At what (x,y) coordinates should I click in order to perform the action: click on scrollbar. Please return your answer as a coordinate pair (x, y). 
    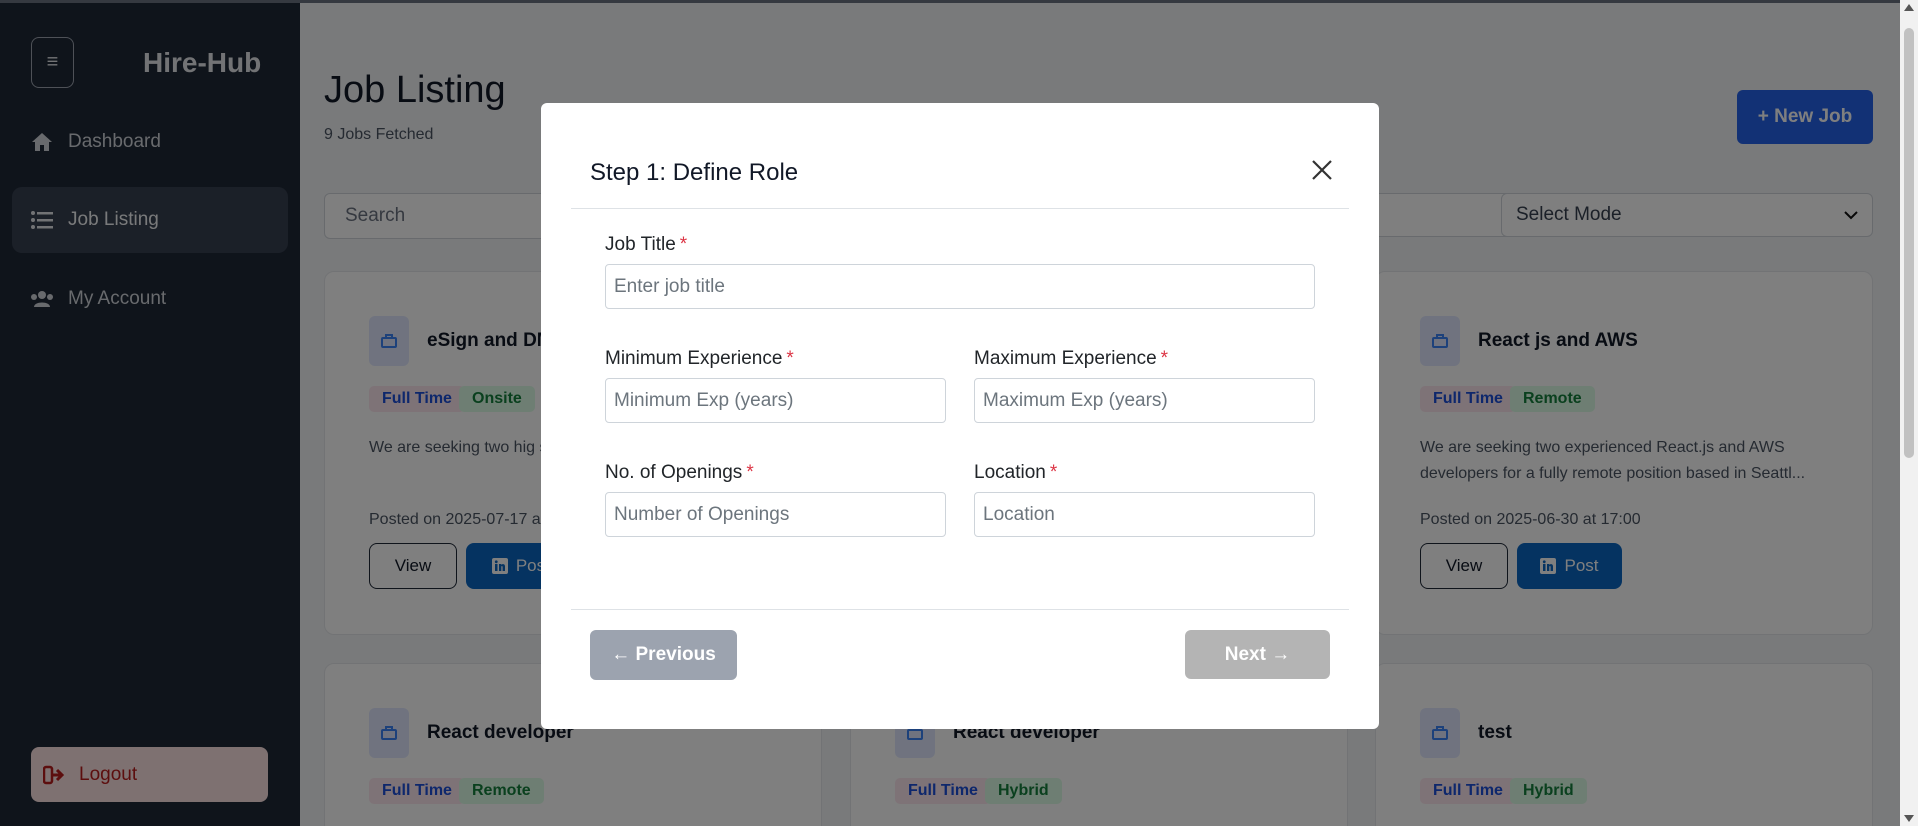
    Looking at the image, I should click on (1909, 413).